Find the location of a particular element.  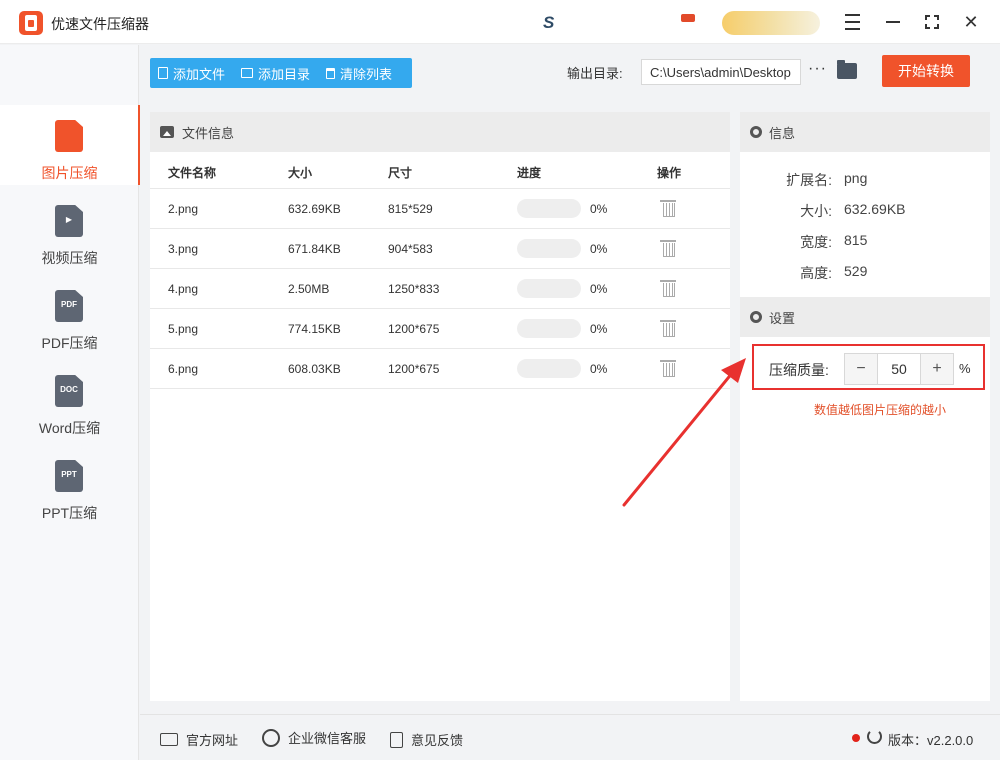

add-directory-button: 添加目录 is located at coordinates (275, 73).